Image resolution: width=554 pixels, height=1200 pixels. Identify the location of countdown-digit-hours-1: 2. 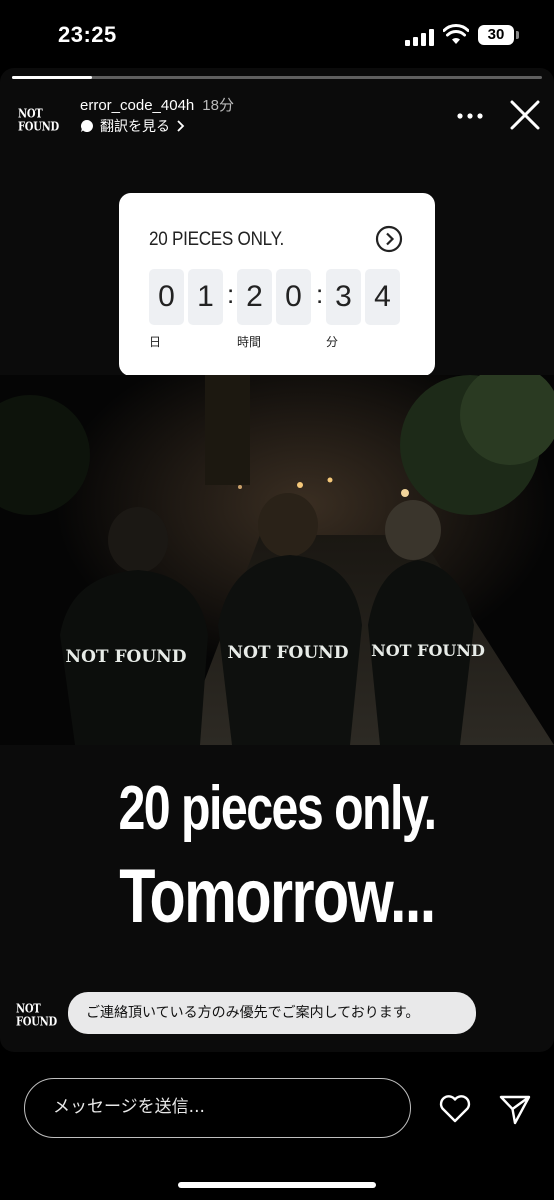
(254, 297).